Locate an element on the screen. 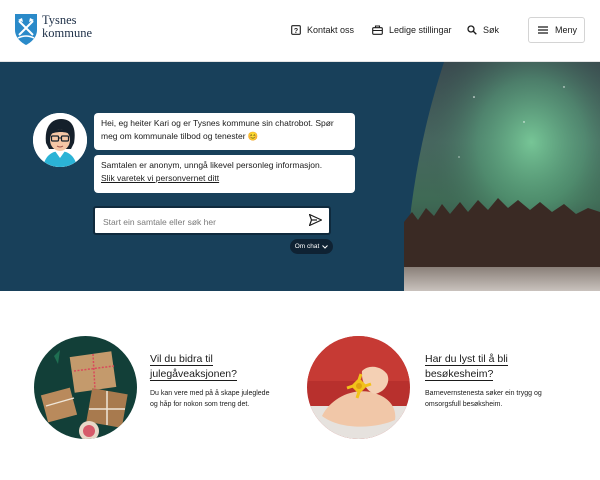 Image resolution: width=600 pixels, height=480 pixels. menu-button-label: Meny is located at coordinates (566, 30).